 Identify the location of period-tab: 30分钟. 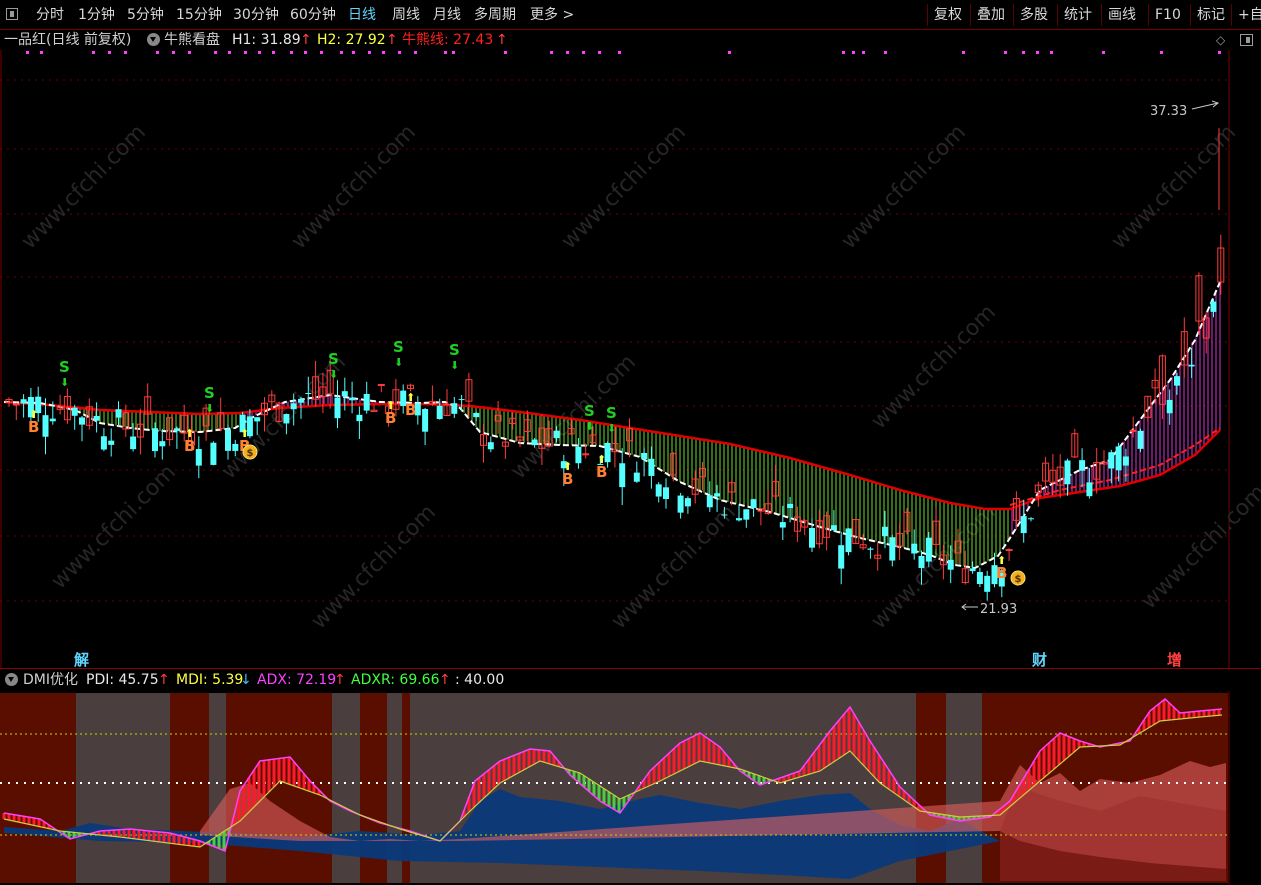
(256, 15).